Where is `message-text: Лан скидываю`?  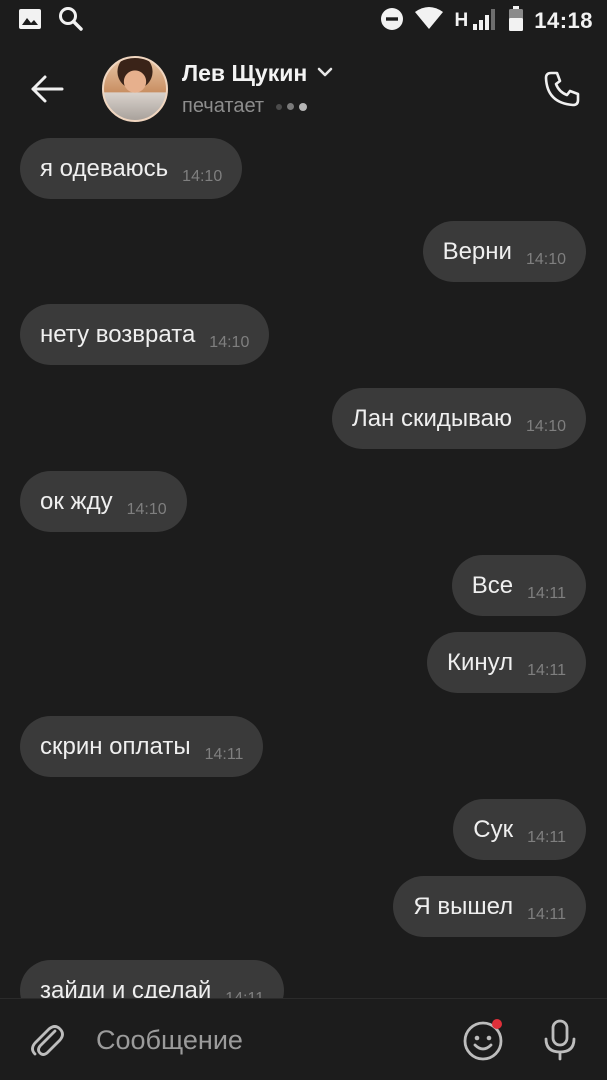
message-text: Лан скидываю is located at coordinates (431, 418).